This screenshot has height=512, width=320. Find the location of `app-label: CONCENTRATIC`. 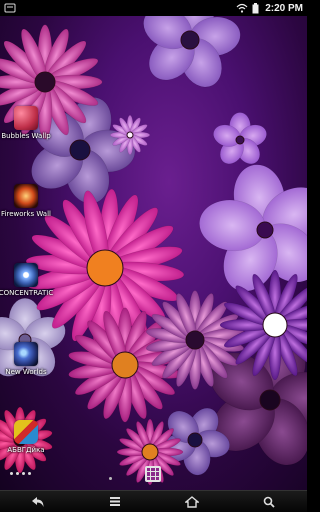

app-label: CONCENTRATIC is located at coordinates (27, 293).